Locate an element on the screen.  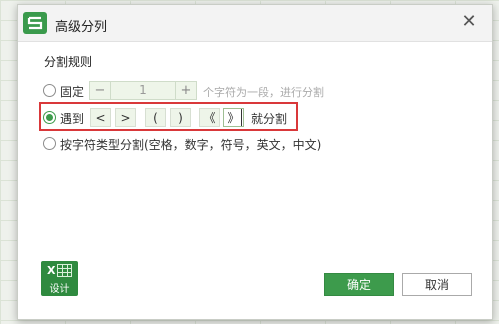
delimiter-suffix: 就分割 is located at coordinates (269, 119).